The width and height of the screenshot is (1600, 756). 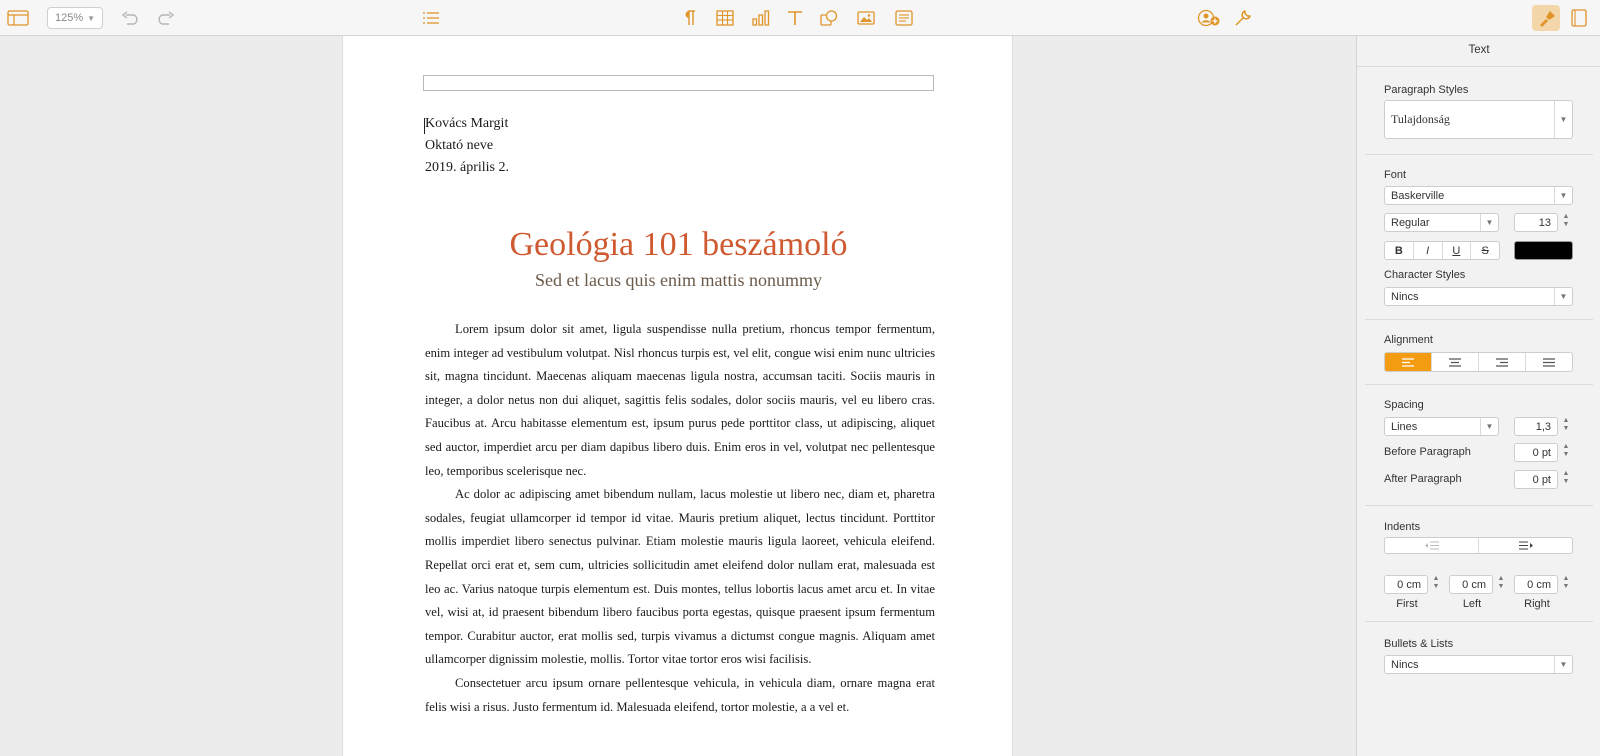 I want to click on table-icon, so click(x=725, y=18).